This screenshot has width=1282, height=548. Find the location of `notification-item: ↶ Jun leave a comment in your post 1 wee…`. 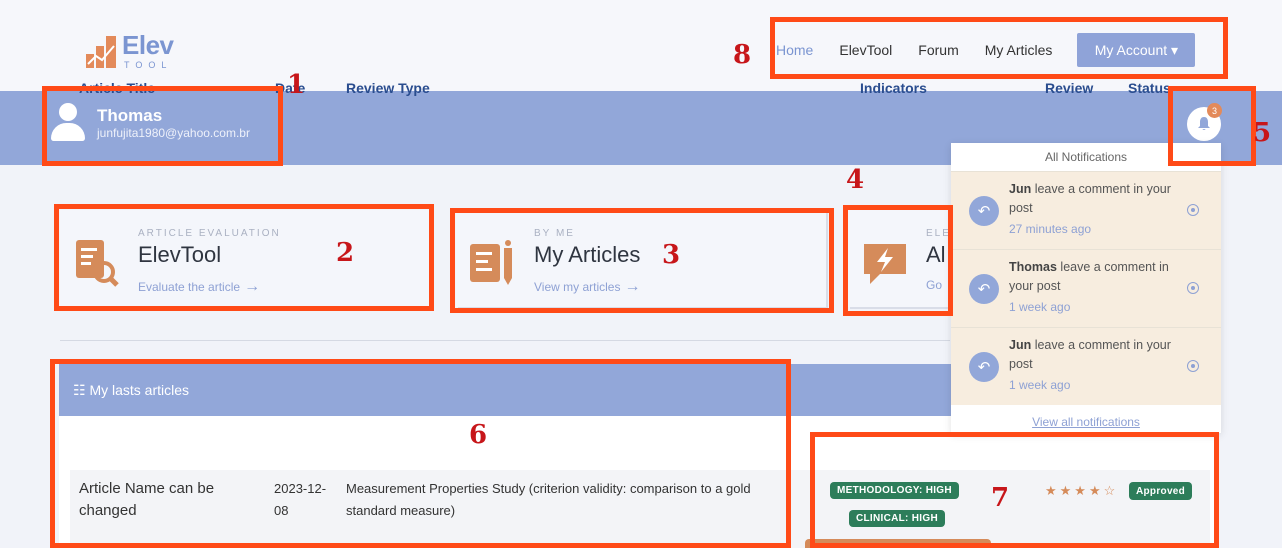

notification-item: ↶ Jun leave a comment in your post 1 wee… is located at coordinates (1086, 366).